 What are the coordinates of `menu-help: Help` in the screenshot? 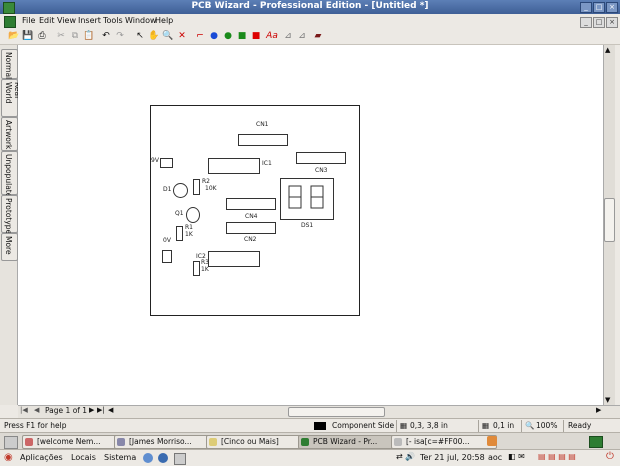 It's located at (164, 20).